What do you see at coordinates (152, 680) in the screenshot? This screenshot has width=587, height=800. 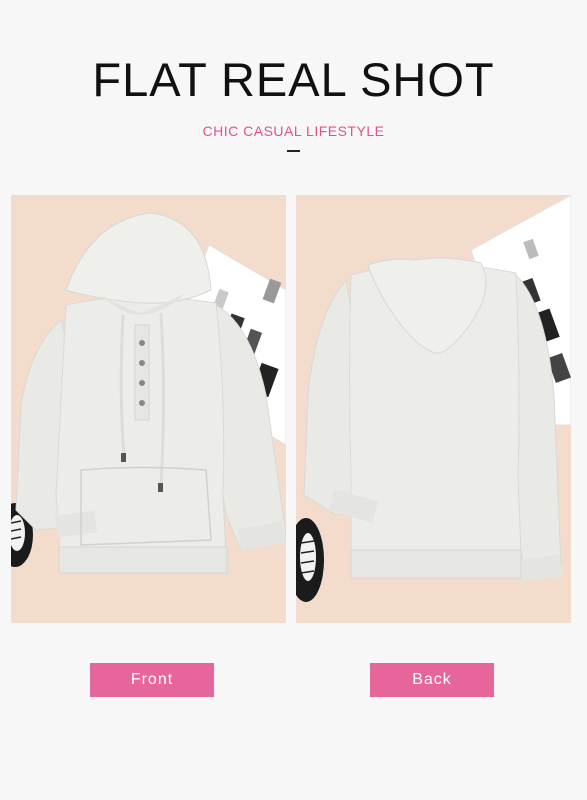 I see `front-label-button: Front` at bounding box center [152, 680].